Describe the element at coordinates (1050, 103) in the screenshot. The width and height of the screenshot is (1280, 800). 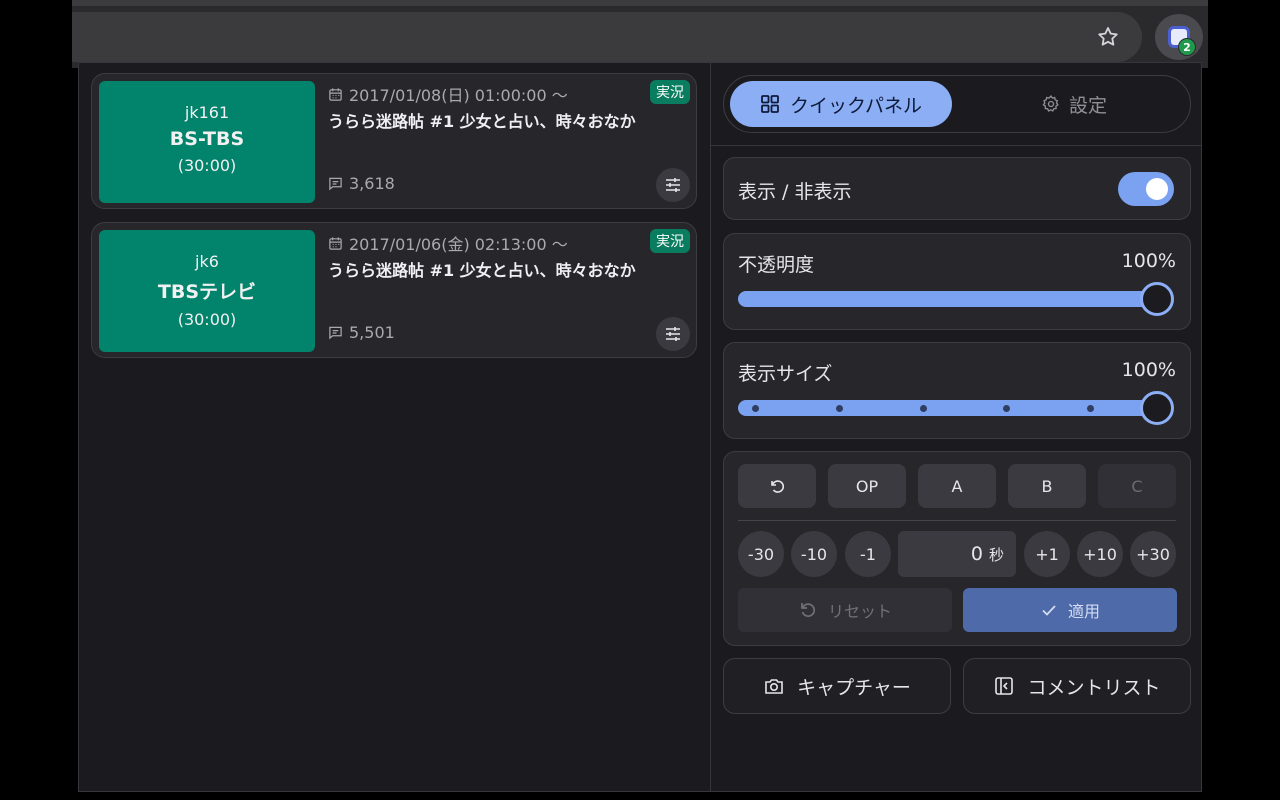
I see `gear-icon` at that location.